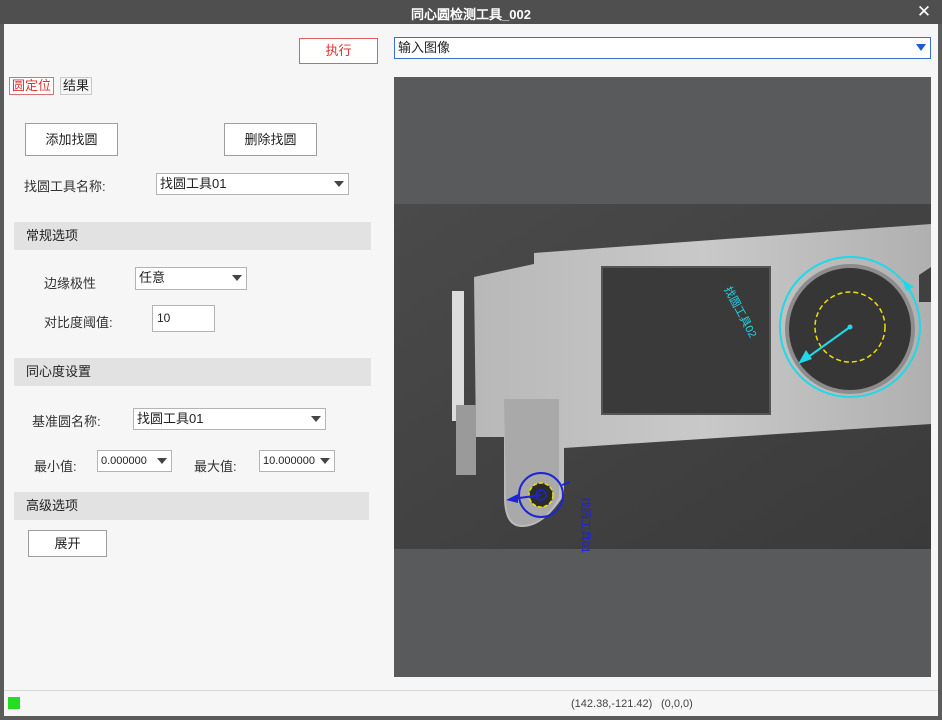 Image resolution: width=942 pixels, height=720 pixels. I want to click on window-title: 同心圆检测工具_002, so click(471, 14).